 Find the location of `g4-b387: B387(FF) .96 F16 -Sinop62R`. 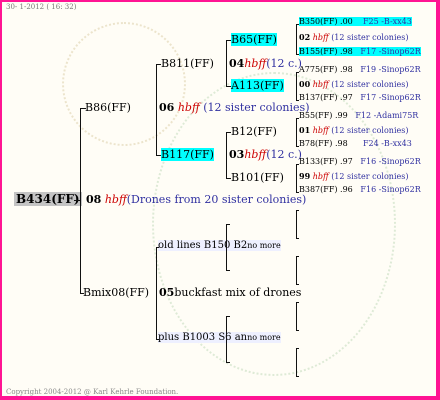

g4-b387: B387(FF) .96 F16 -Sinop62R is located at coordinates (360, 189).